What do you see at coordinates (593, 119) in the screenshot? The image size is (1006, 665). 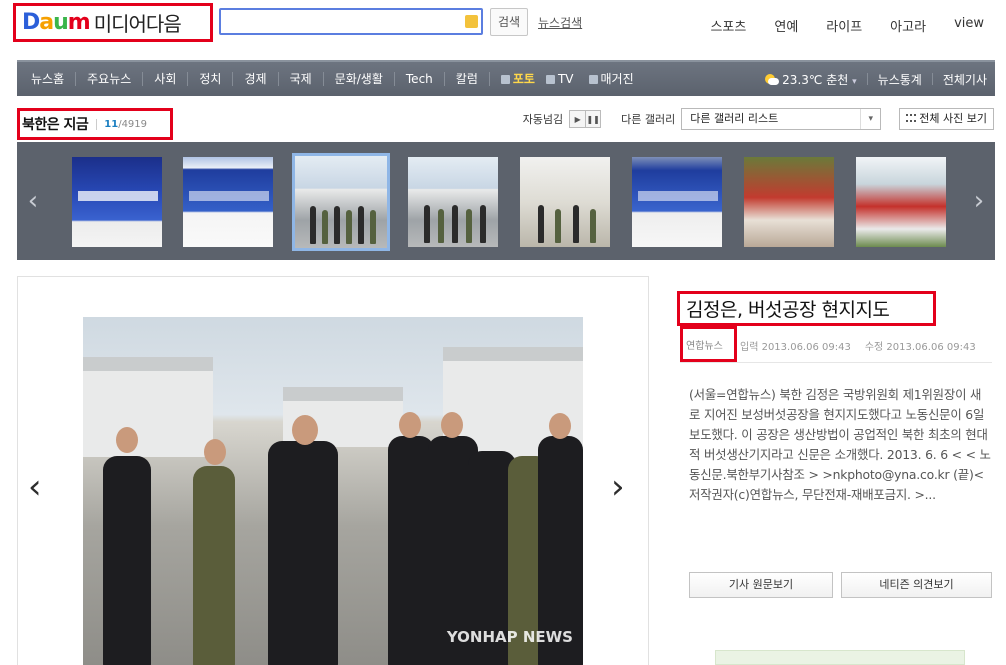 I see `pause-icon: ❚❚` at bounding box center [593, 119].